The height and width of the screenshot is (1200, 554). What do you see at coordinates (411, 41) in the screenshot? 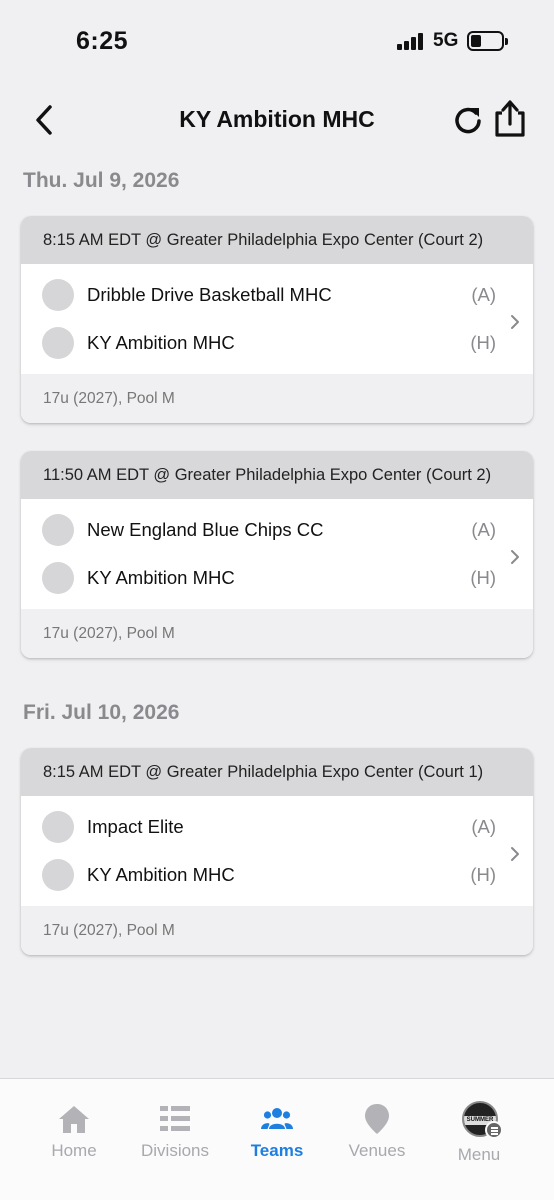
I see `signal-icon` at bounding box center [411, 41].